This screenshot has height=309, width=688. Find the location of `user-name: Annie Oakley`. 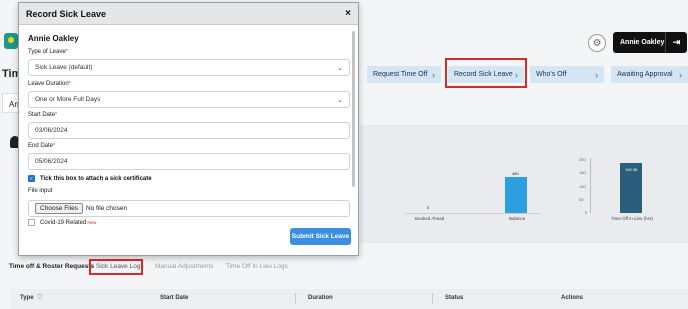

user-name: Annie Oakley is located at coordinates (642, 42).